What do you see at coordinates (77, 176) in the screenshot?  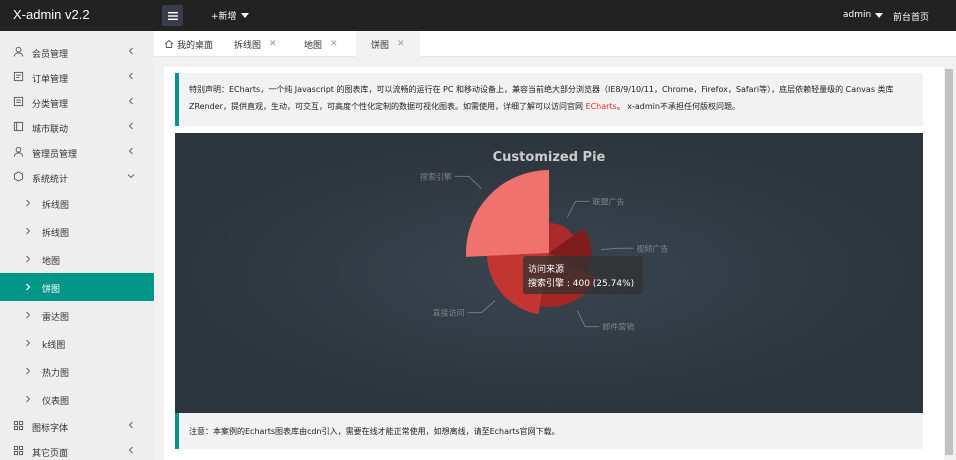 I see `sidebar-item-statistics: 系统统计` at bounding box center [77, 176].